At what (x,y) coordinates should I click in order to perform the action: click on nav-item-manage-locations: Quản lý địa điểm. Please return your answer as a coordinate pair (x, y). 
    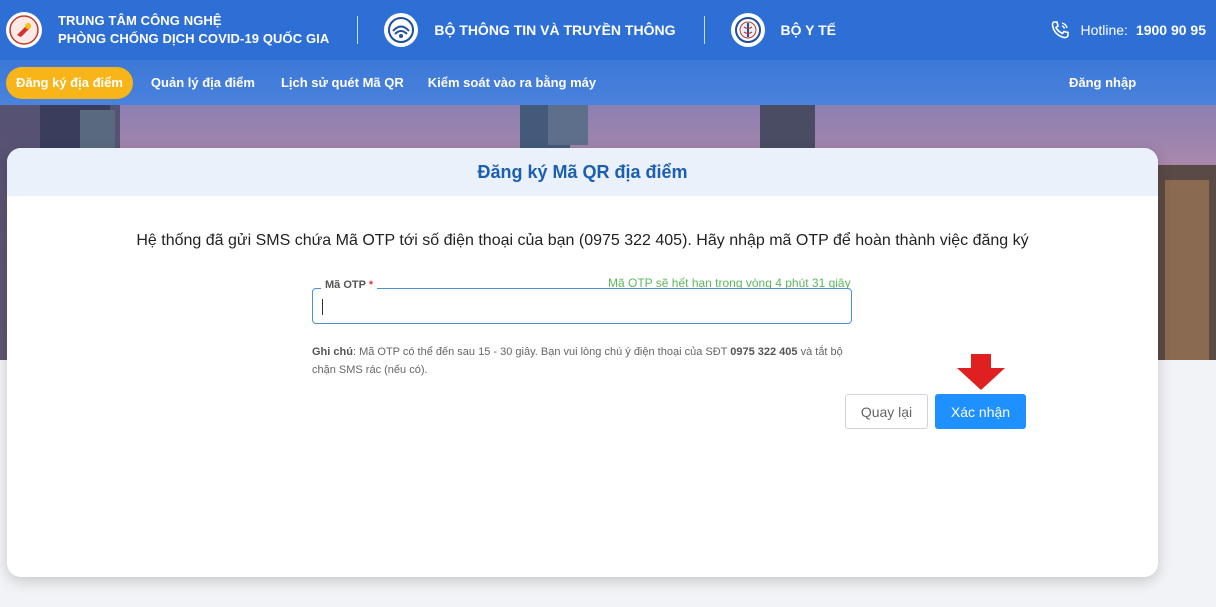
    Looking at the image, I should click on (203, 83).